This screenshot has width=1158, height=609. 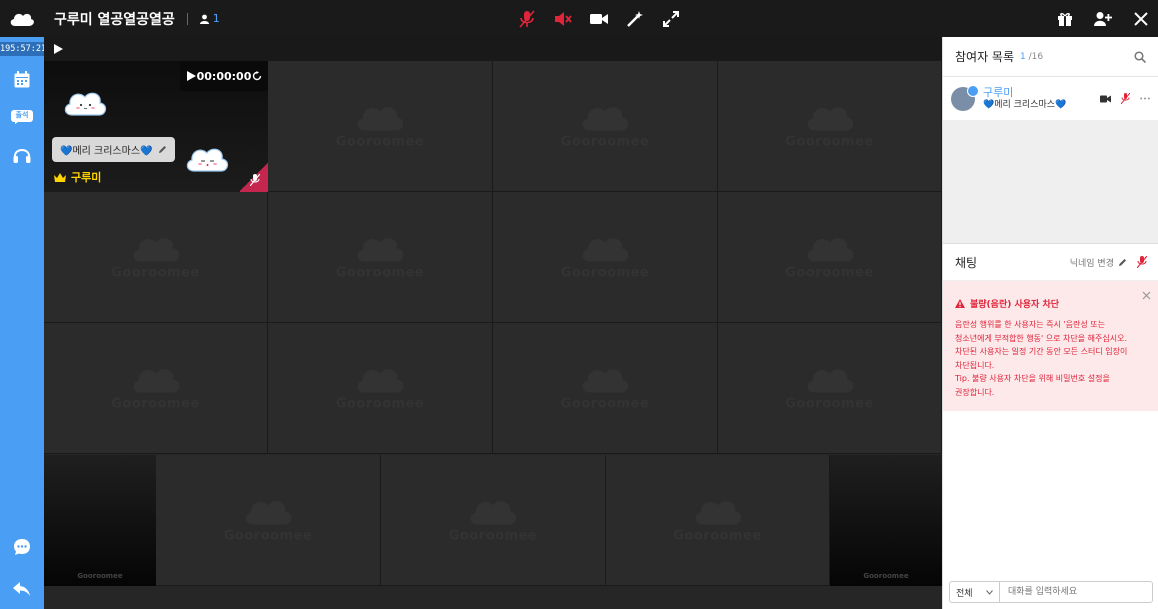 I want to click on owner-name: 구루미, so click(x=86, y=177).